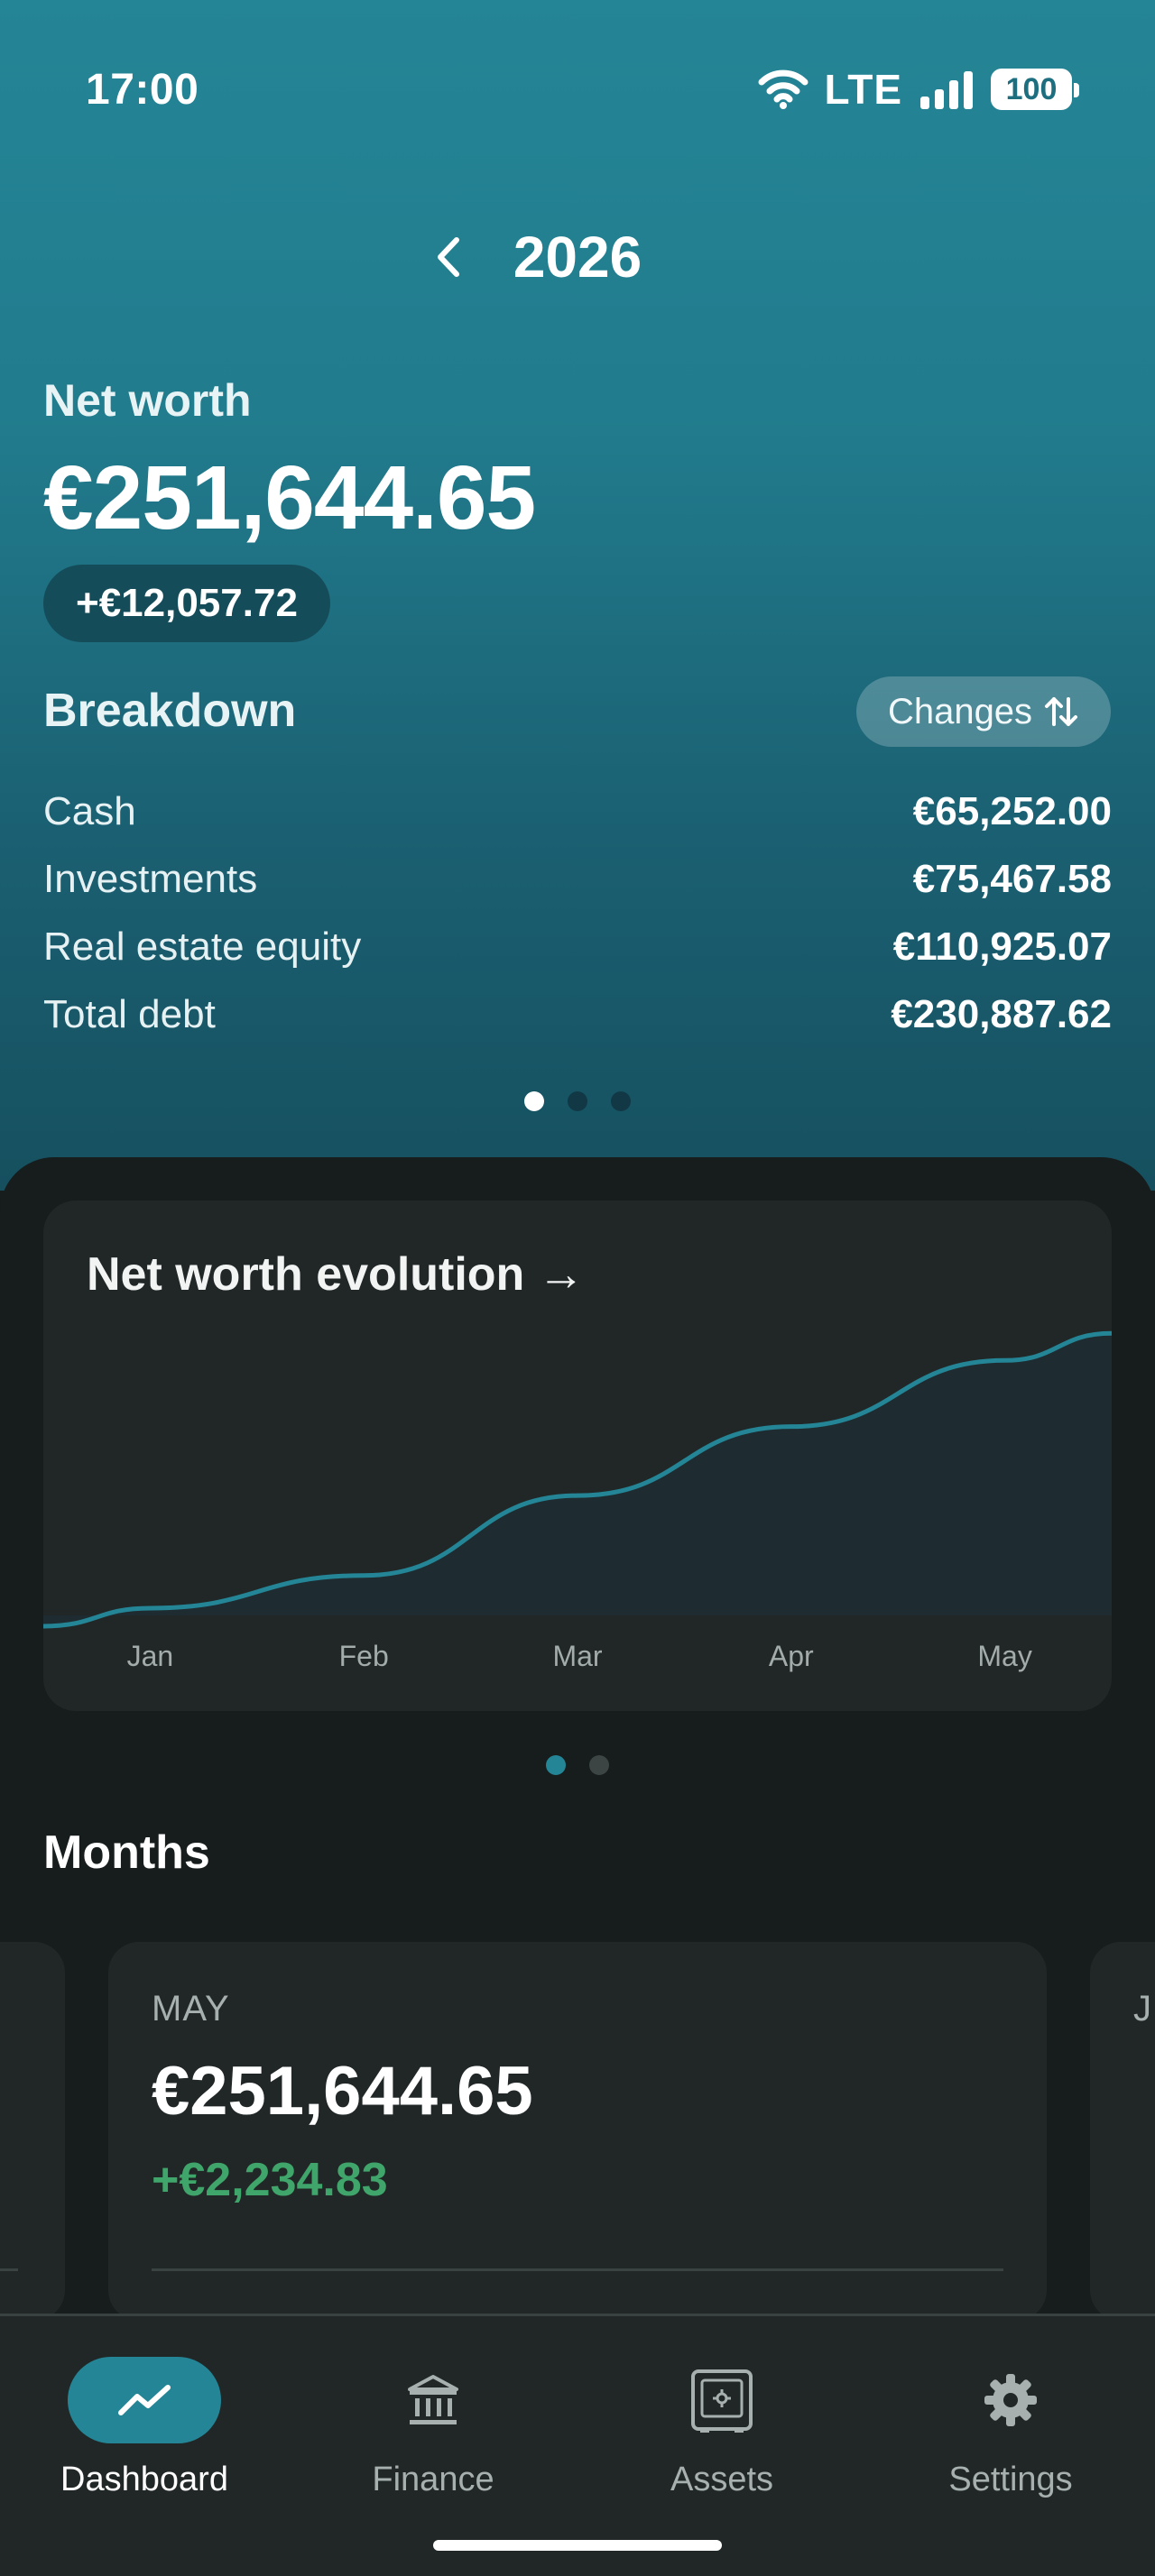  Describe the element at coordinates (1001, 1014) in the screenshot. I see `breakdown-value: €230,887.62` at that location.